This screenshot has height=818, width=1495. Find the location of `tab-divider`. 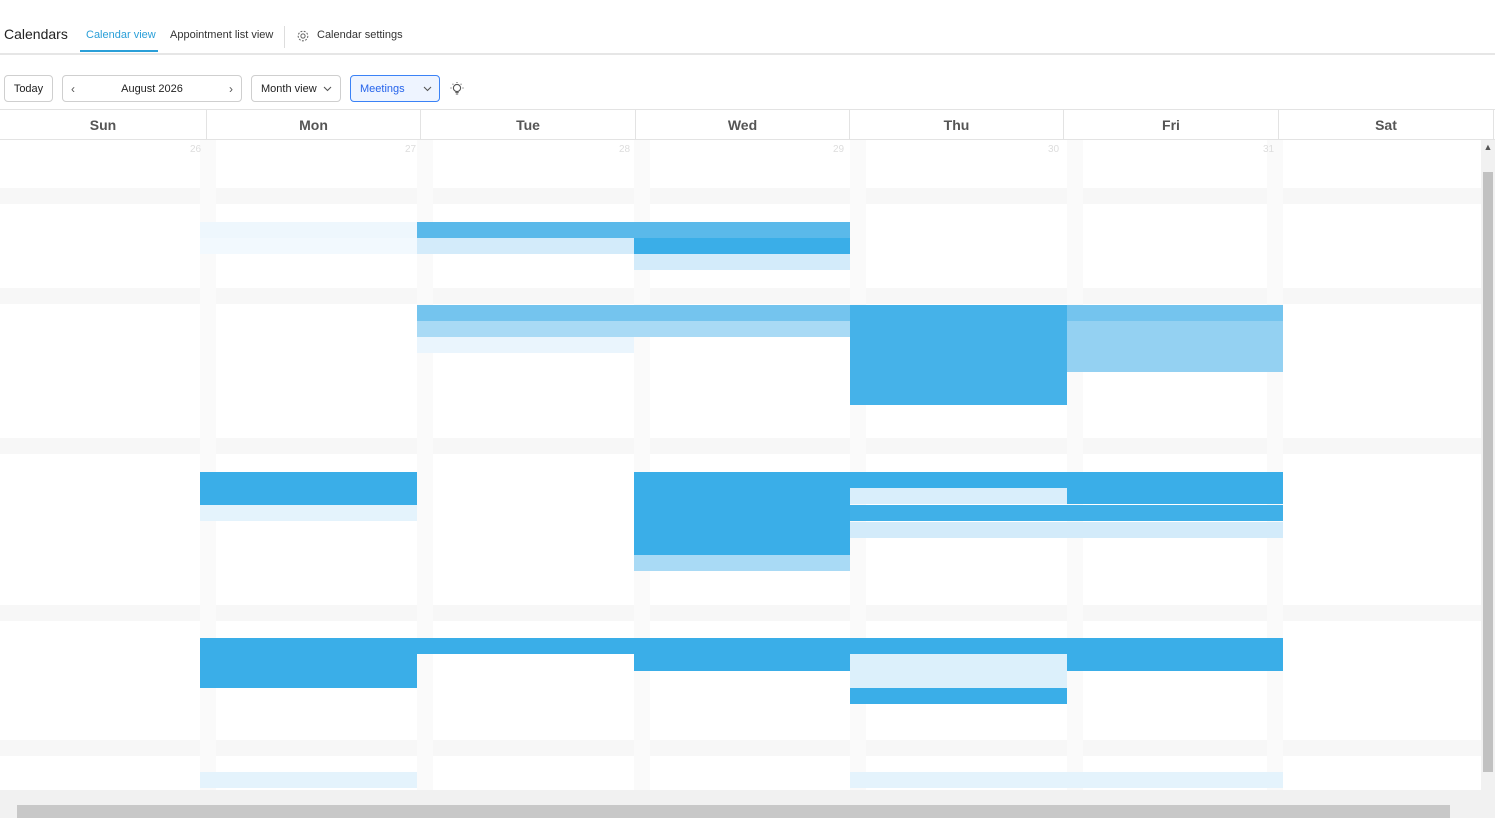

tab-divider is located at coordinates (284, 37).